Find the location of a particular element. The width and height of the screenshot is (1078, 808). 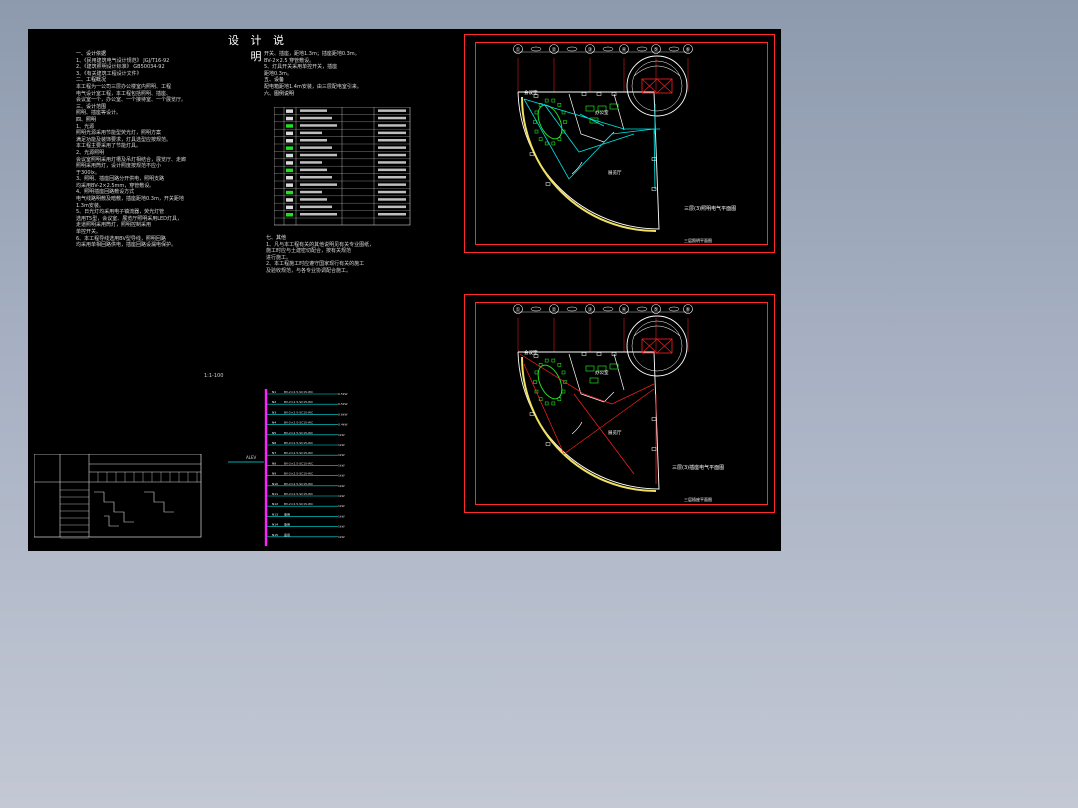

socket-wiring is located at coordinates (588, 418).